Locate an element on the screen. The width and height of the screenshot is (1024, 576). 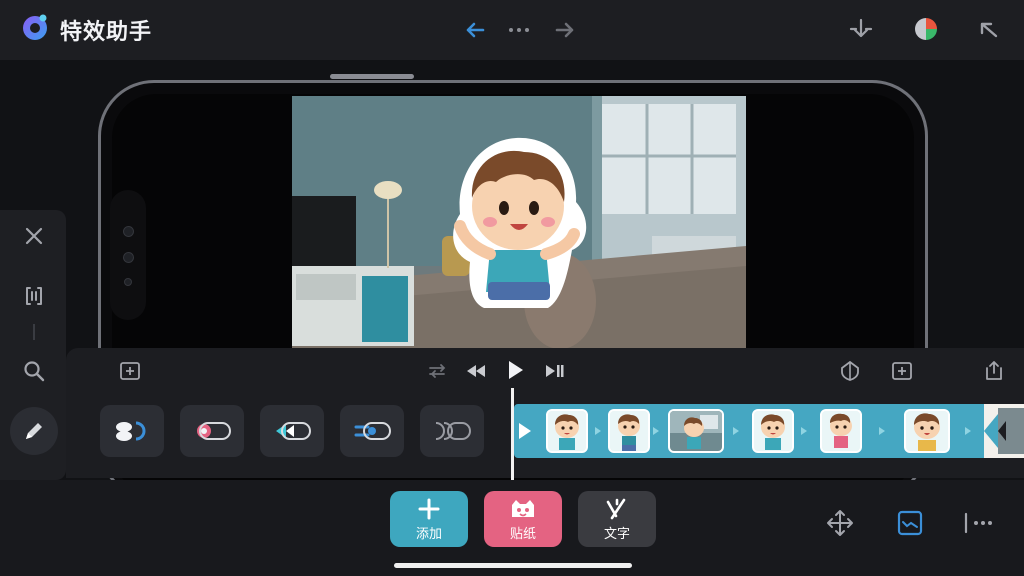
sticker-icon is located at coordinates (523, 509).